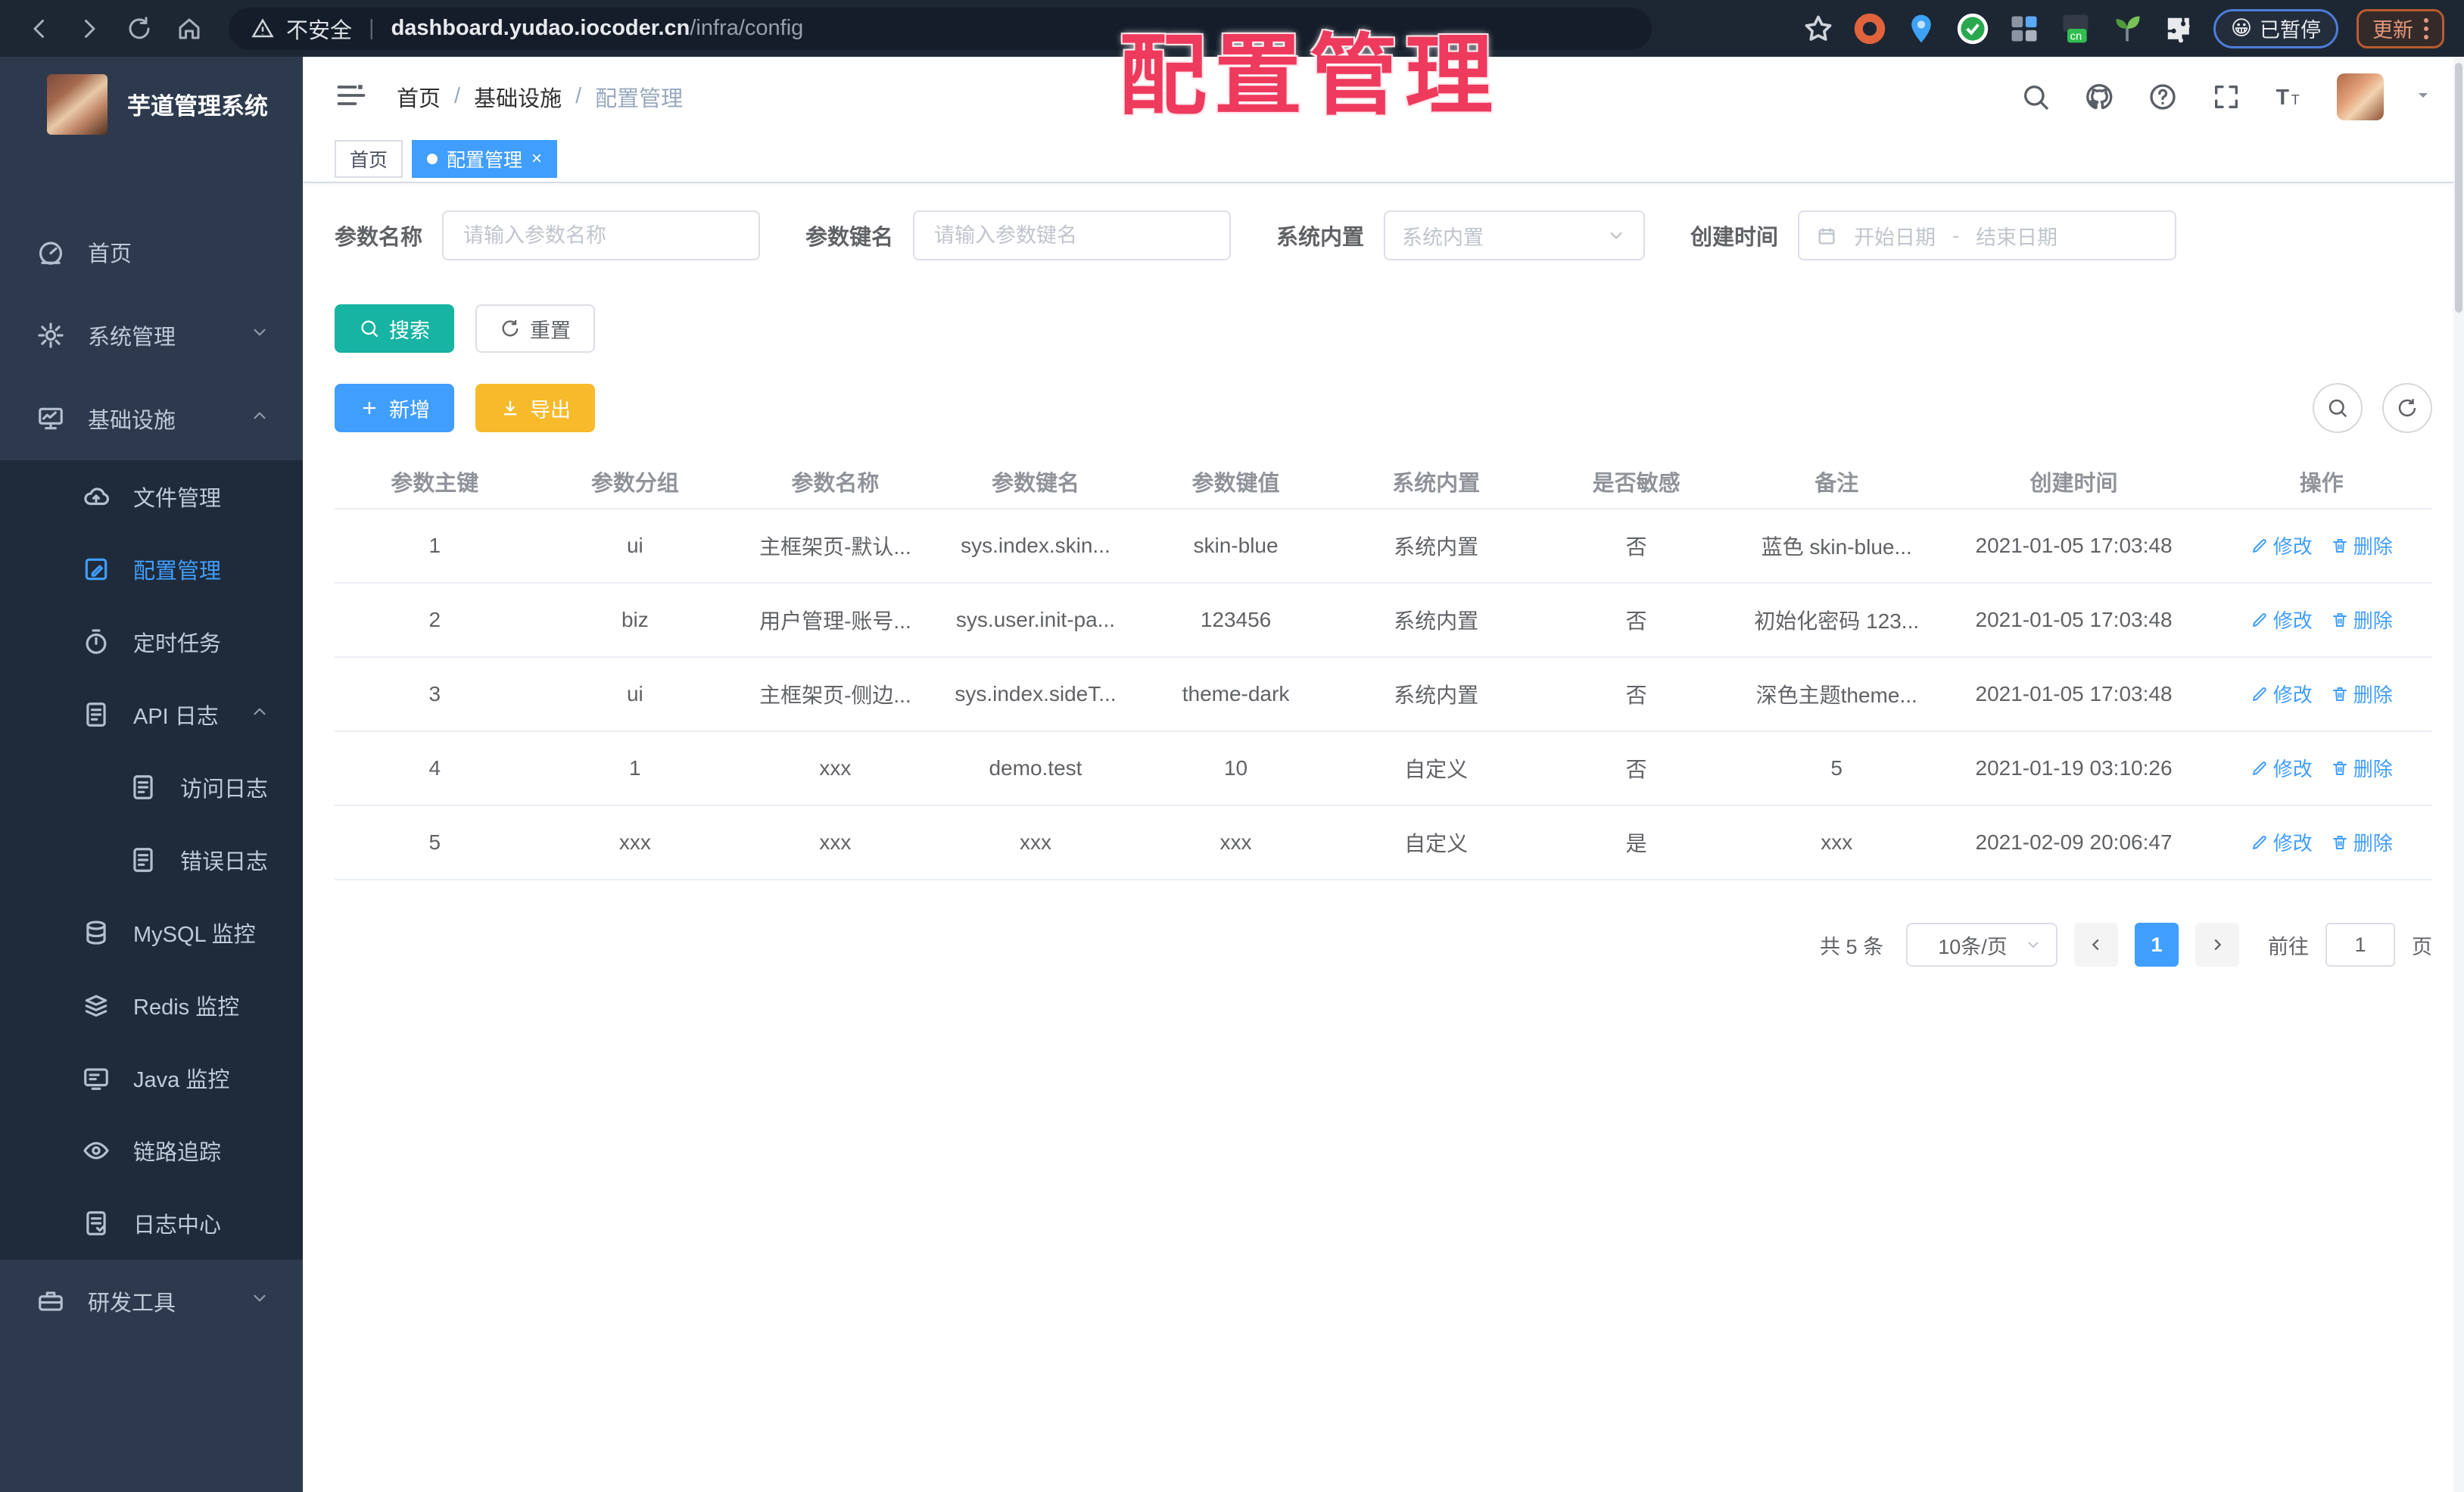 This screenshot has height=1492, width=2464. What do you see at coordinates (535, 408) in the screenshot?
I see `export-button: 导出` at bounding box center [535, 408].